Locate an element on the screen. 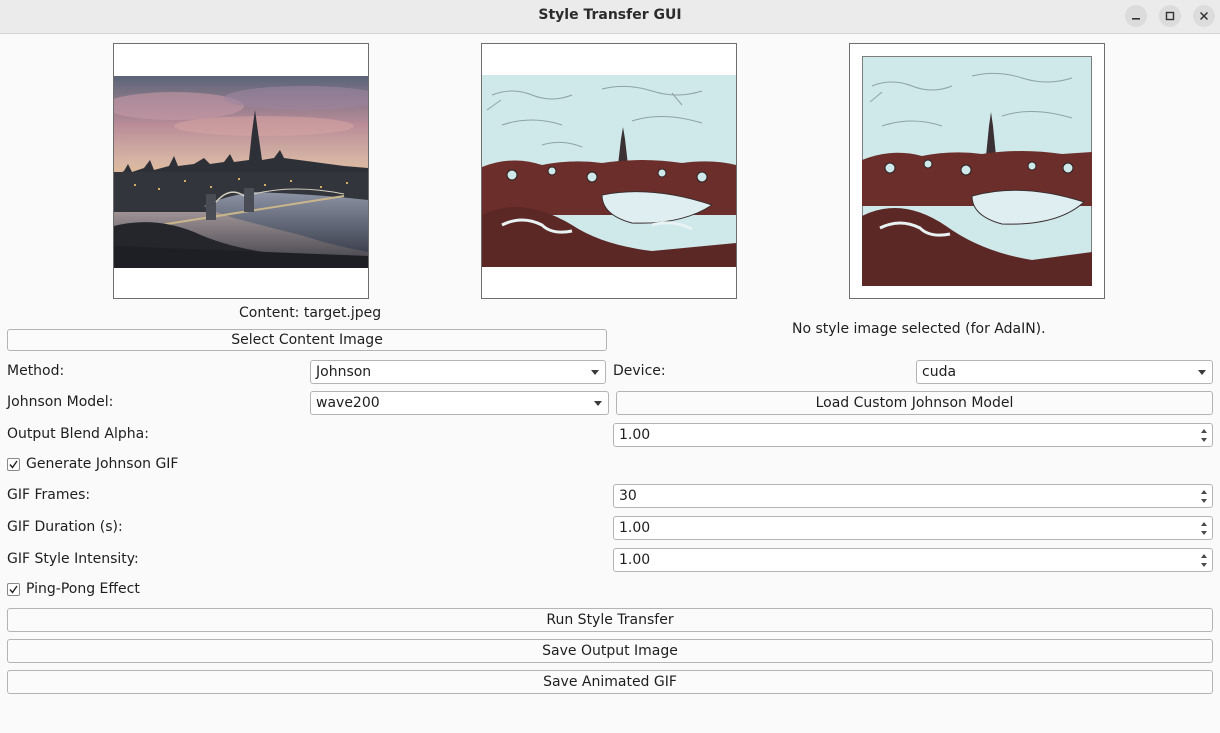 This screenshot has width=1220, height=733. model-label: Johnson Model: is located at coordinates (60, 402).